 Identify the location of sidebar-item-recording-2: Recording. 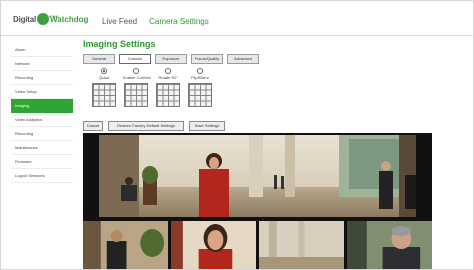
(42, 134).